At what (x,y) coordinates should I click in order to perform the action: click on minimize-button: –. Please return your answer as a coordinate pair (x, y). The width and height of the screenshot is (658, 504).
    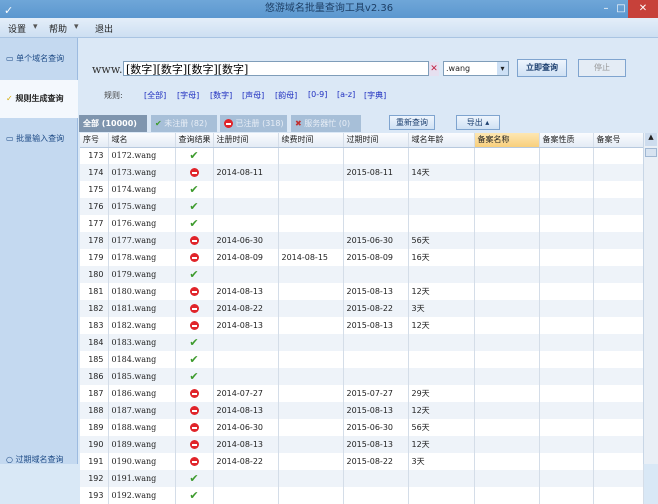
    Looking at the image, I should click on (606, 9).